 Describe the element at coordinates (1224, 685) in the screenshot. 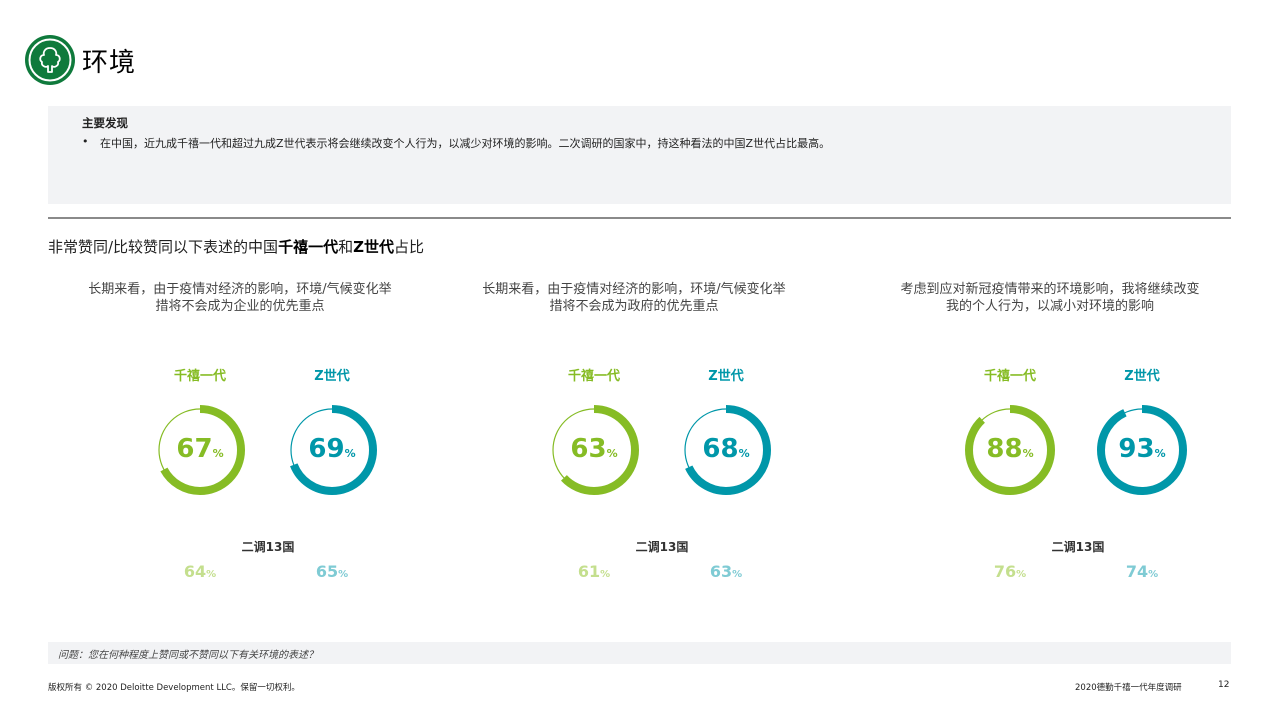

I see `page-number: 12` at that location.